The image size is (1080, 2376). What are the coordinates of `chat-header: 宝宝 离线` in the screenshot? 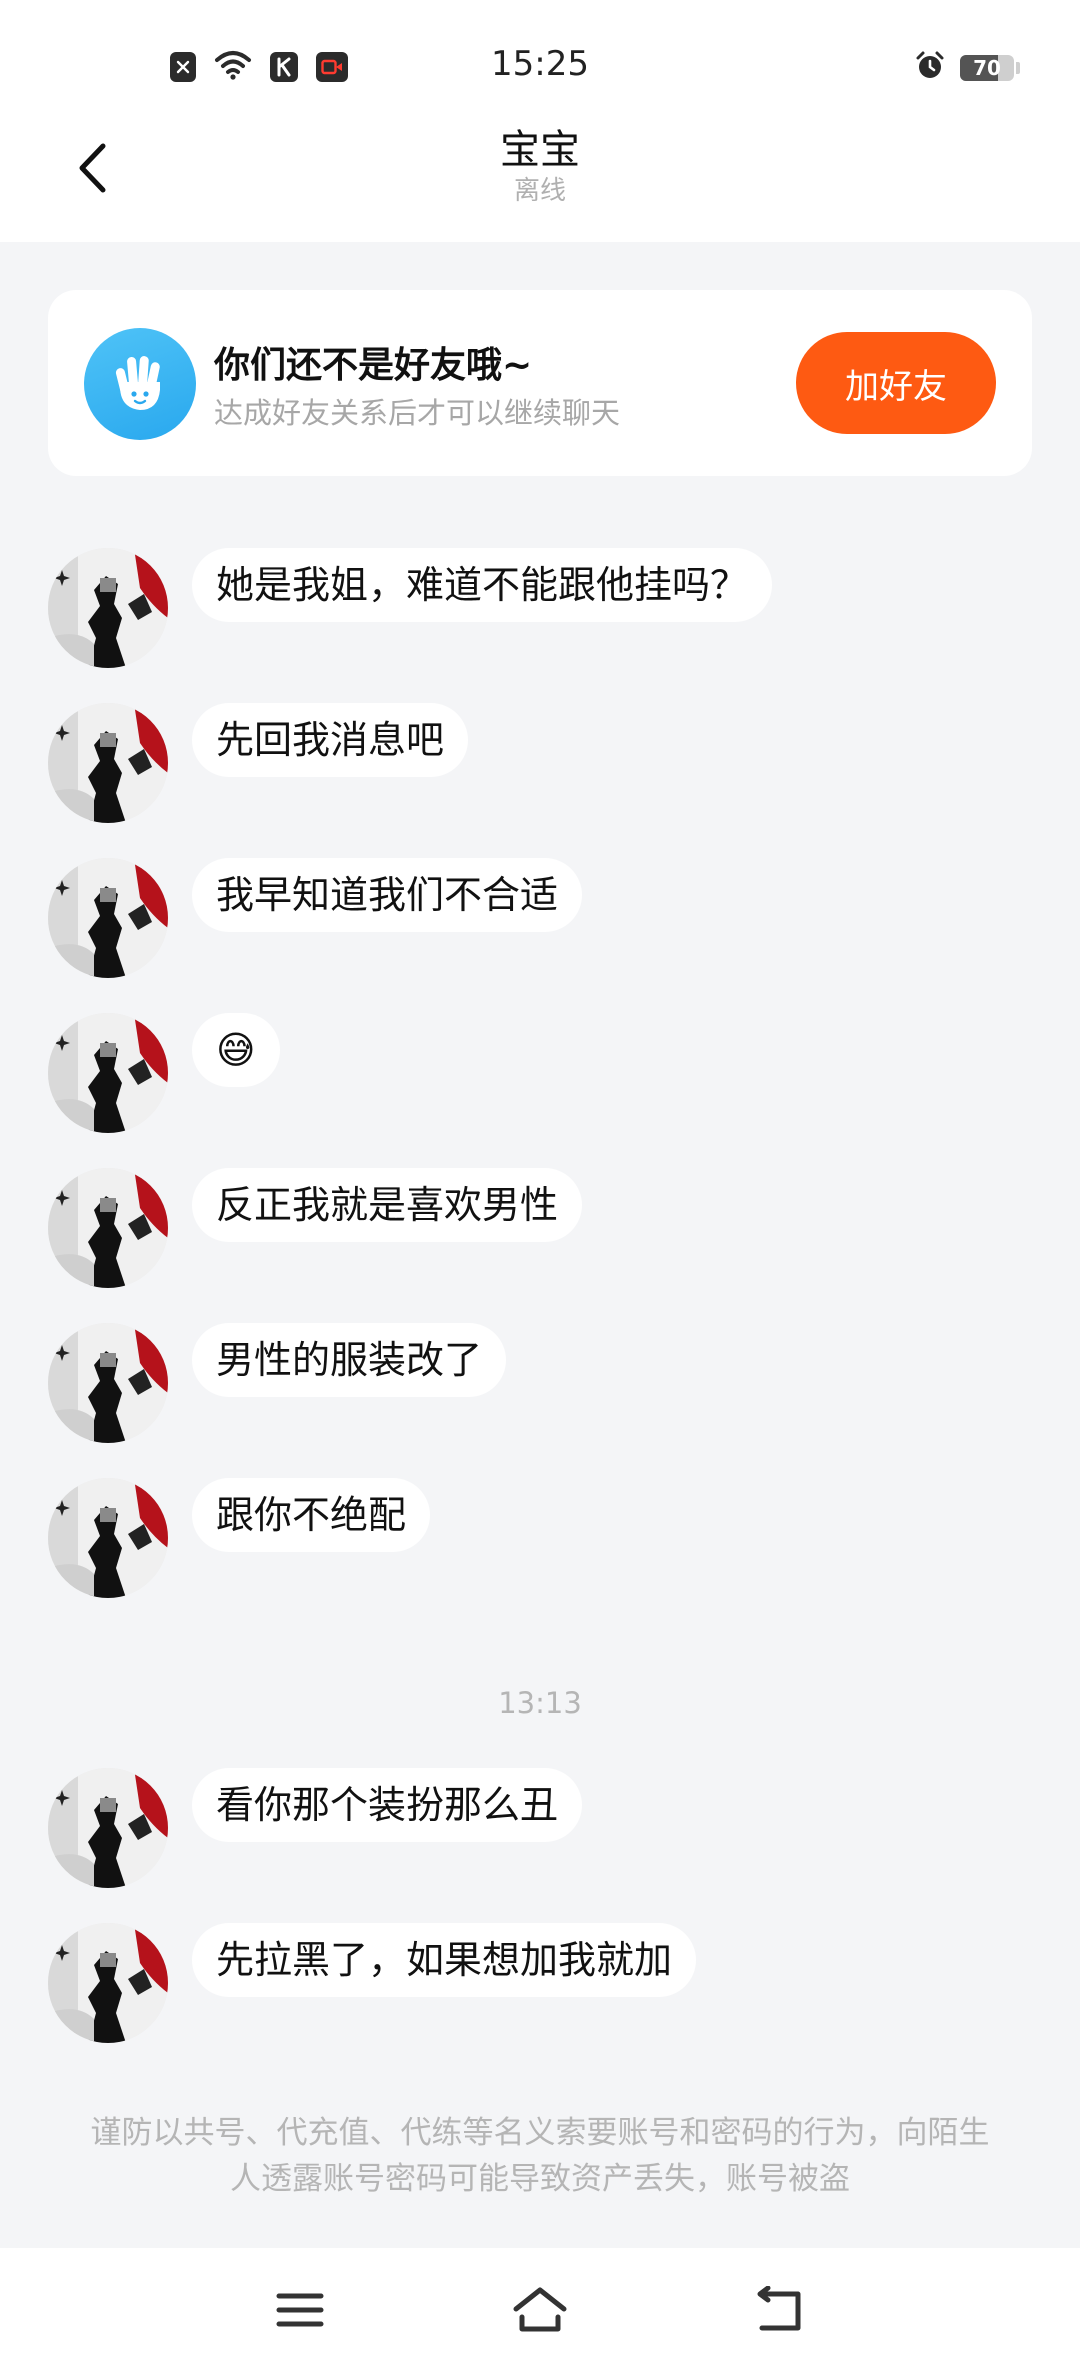 It's located at (540, 165).